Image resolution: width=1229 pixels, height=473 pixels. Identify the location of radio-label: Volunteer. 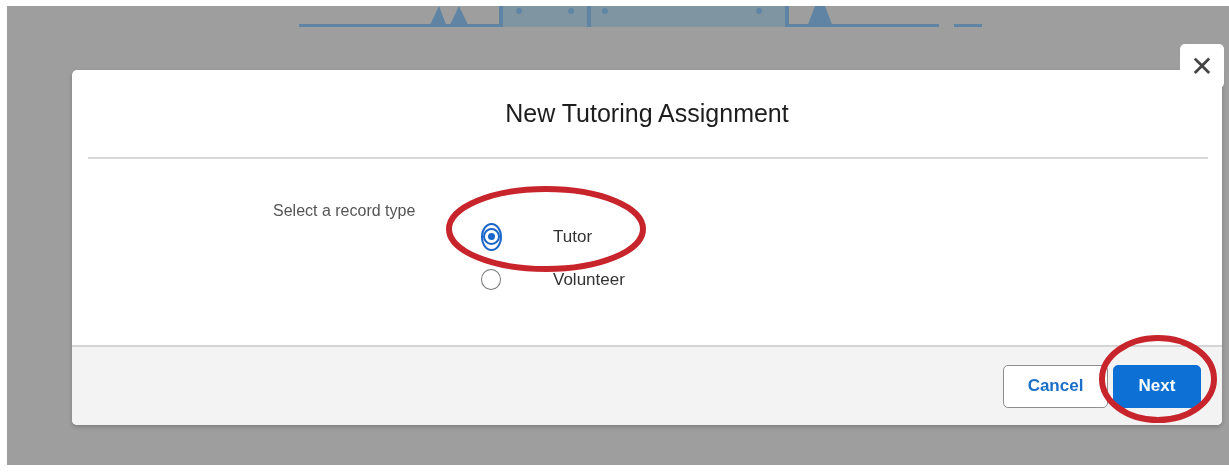
(589, 279).